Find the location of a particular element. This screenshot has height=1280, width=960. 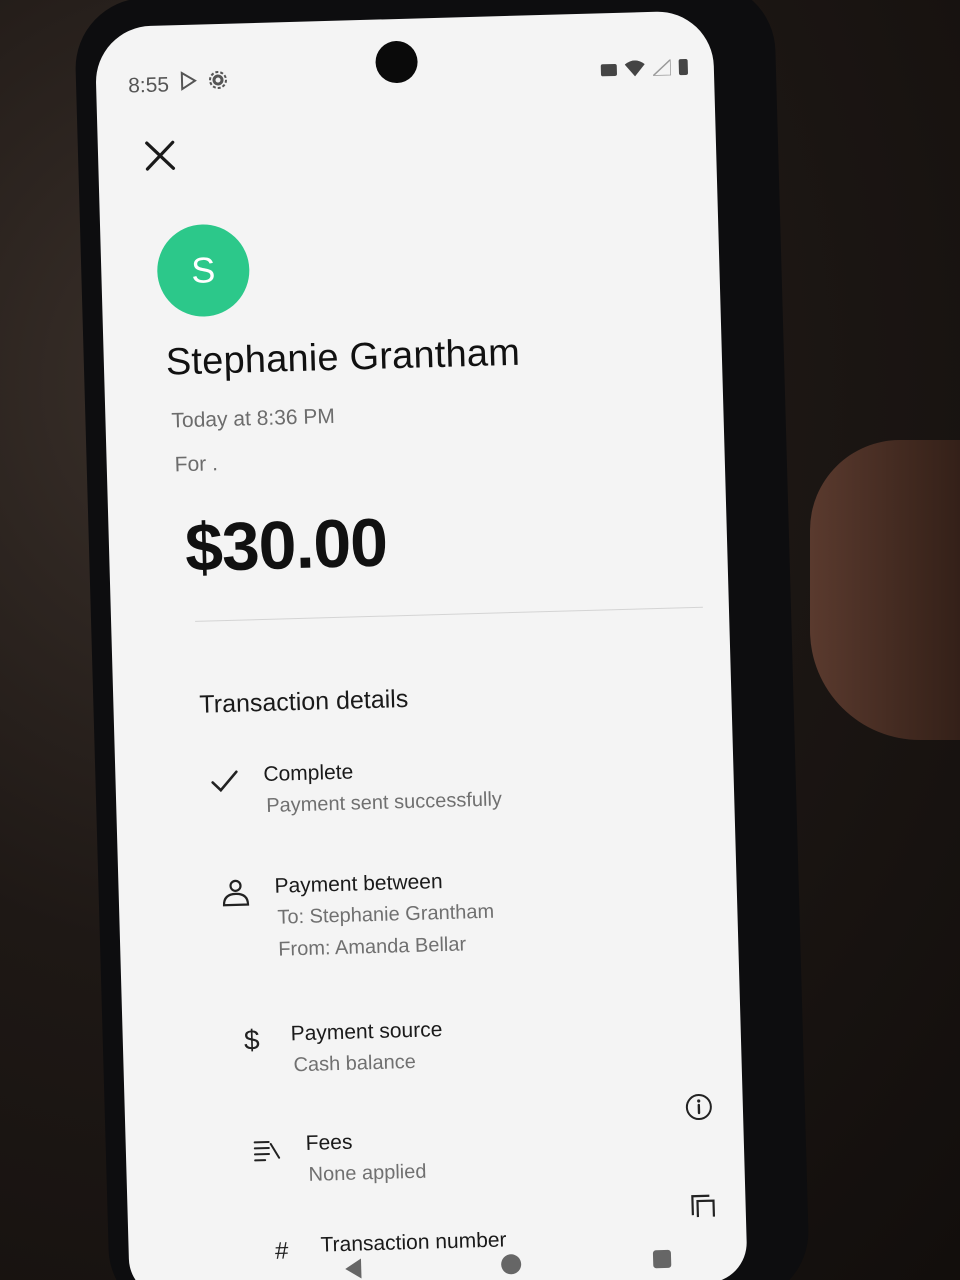

fees-value: None applied is located at coordinates (367, 1173).